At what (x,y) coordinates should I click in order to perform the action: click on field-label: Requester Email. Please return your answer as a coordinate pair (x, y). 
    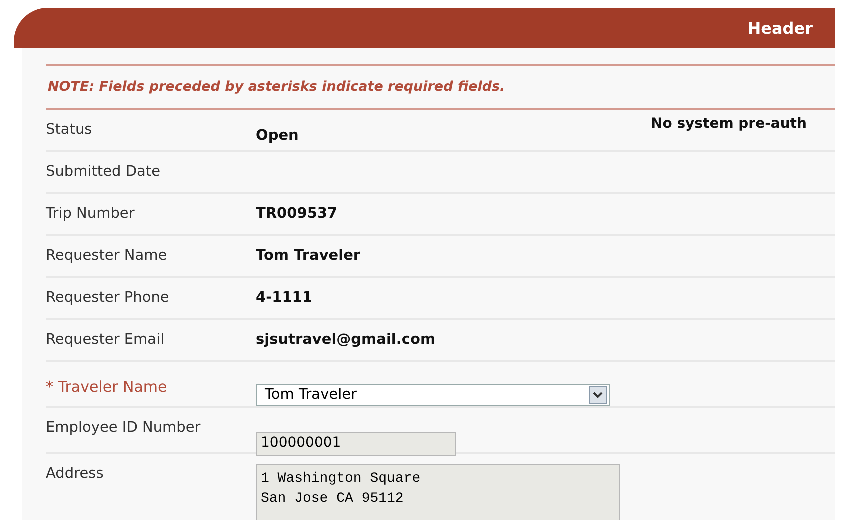
    Looking at the image, I should click on (105, 340).